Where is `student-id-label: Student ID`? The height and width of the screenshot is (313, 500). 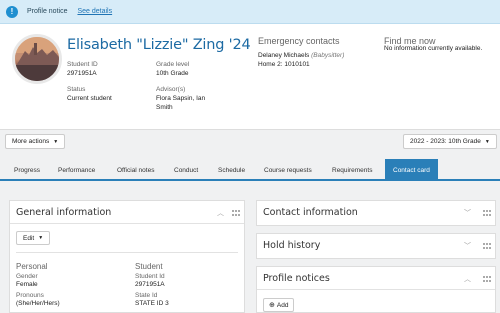 student-id-label: Student ID is located at coordinates (82, 64).